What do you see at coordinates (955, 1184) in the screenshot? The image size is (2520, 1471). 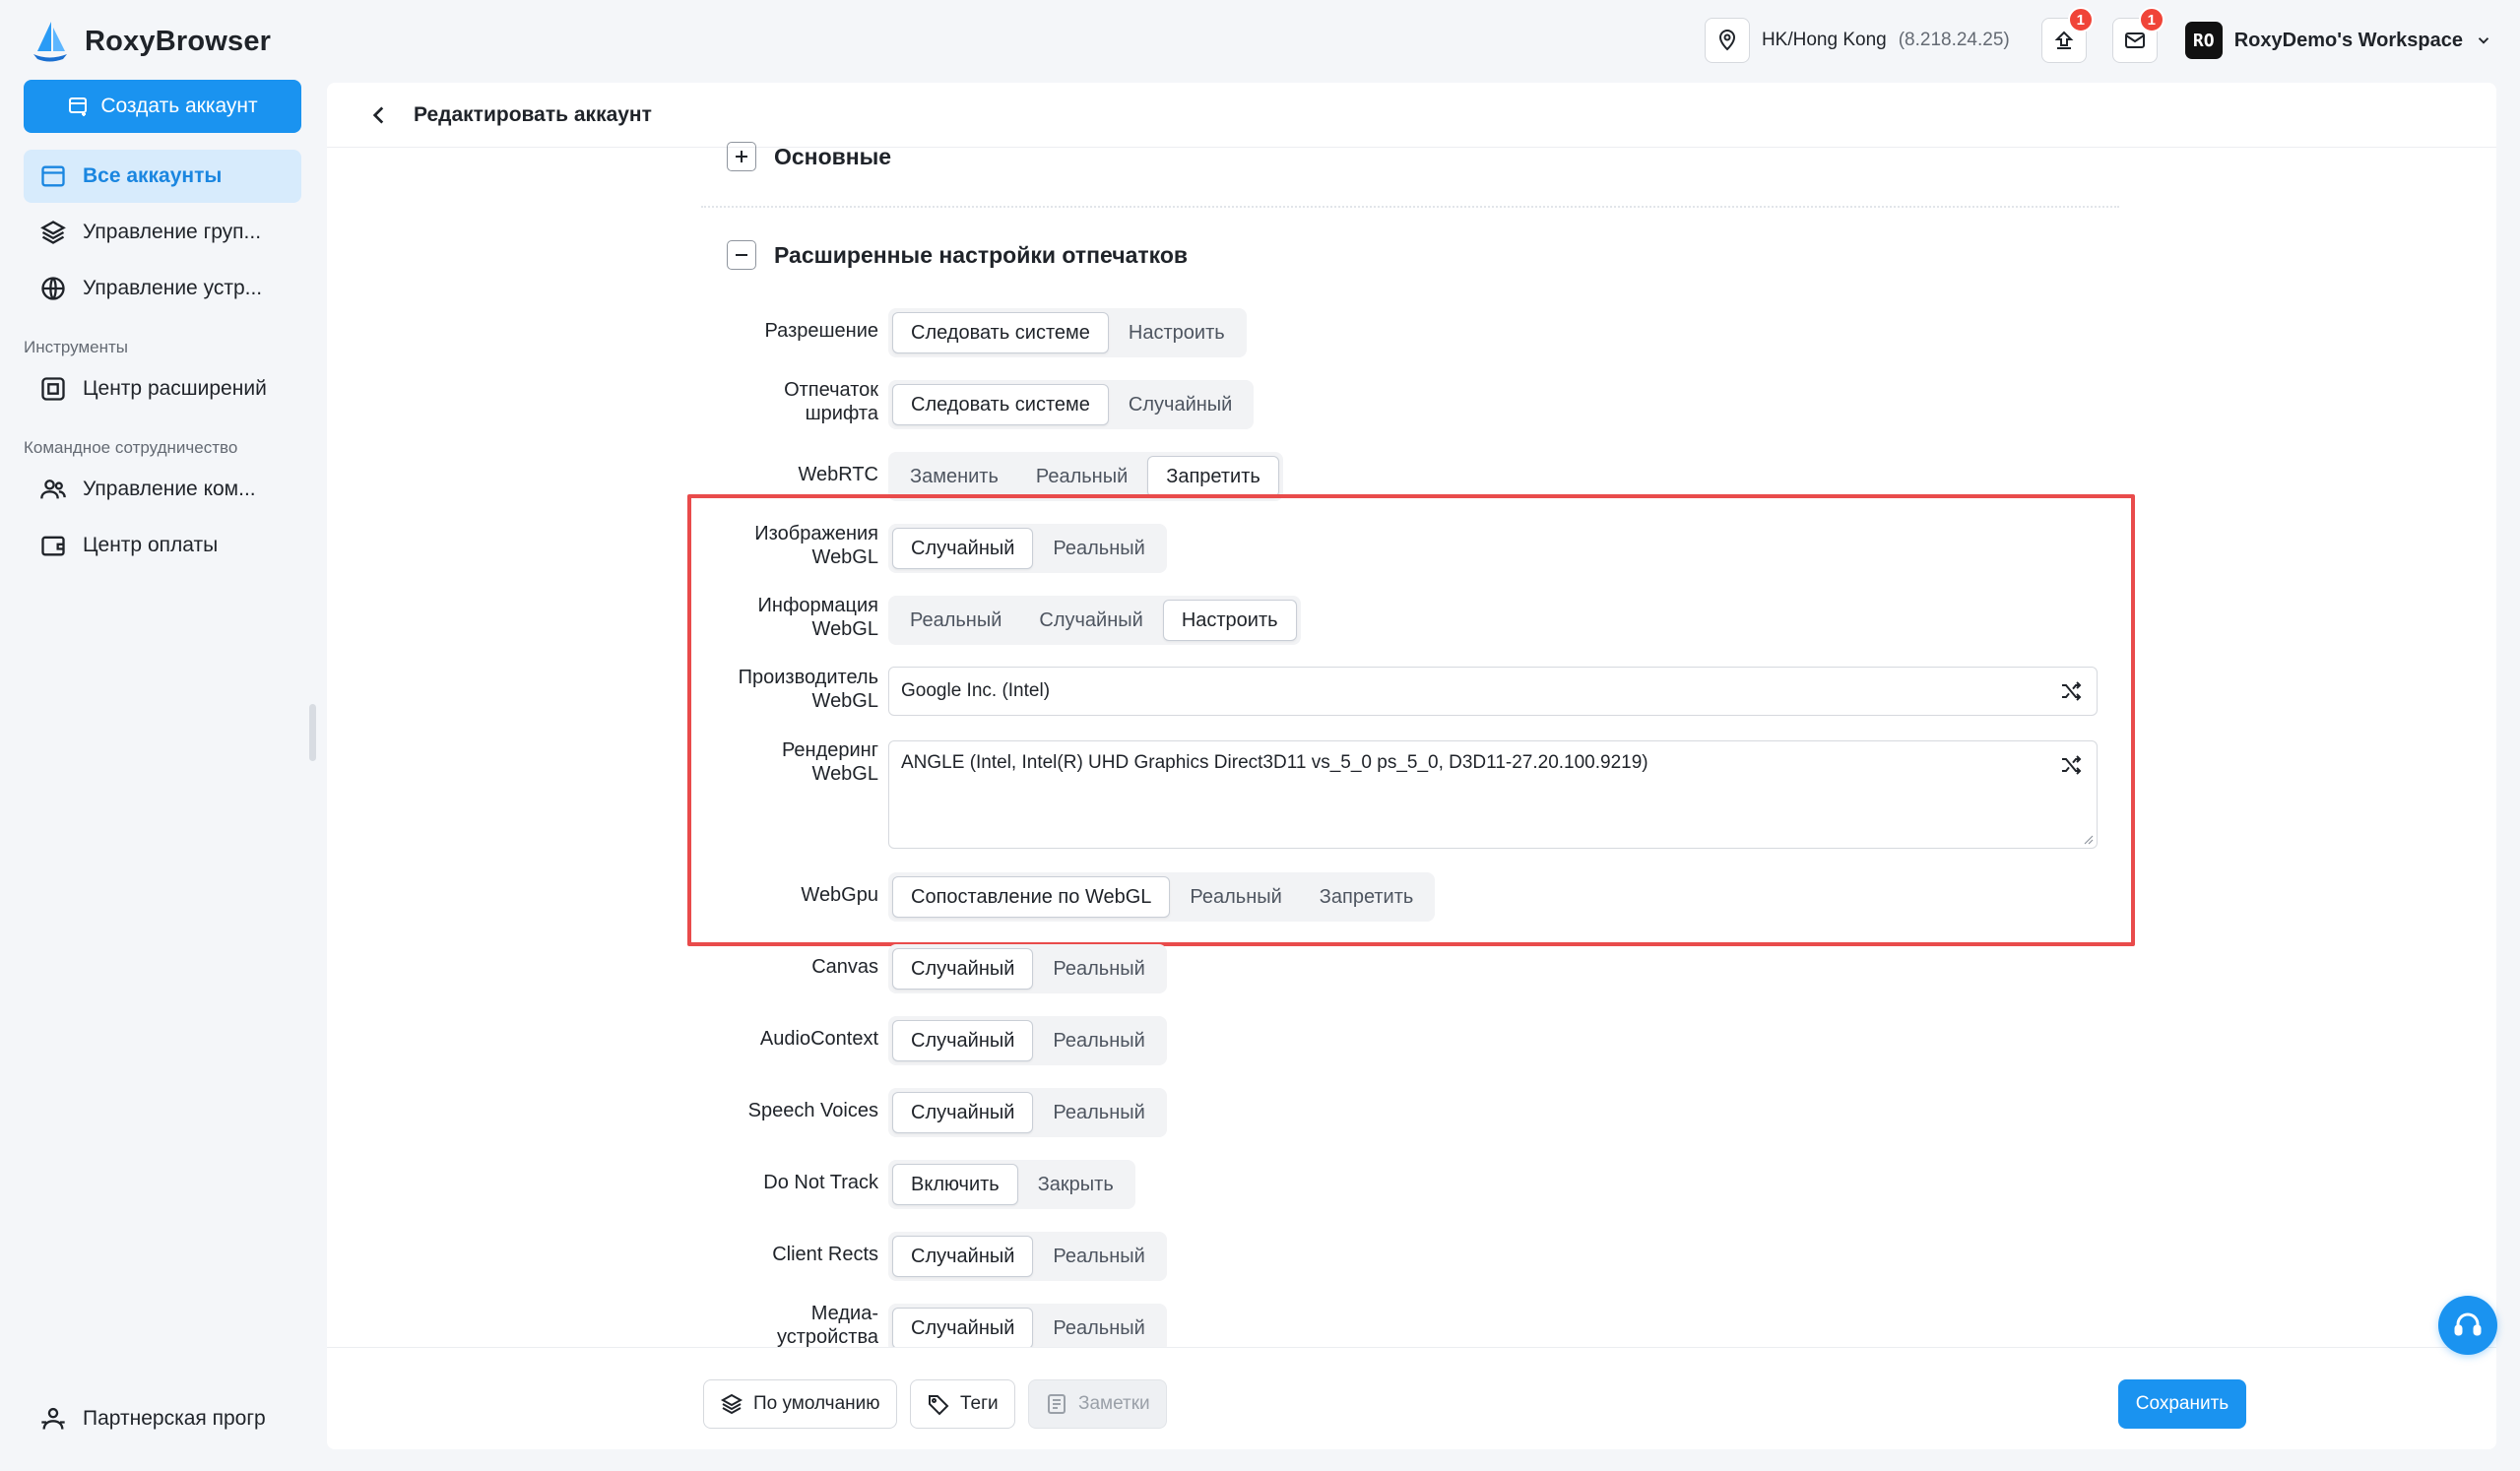 I see `dnt-option: Включить` at bounding box center [955, 1184].